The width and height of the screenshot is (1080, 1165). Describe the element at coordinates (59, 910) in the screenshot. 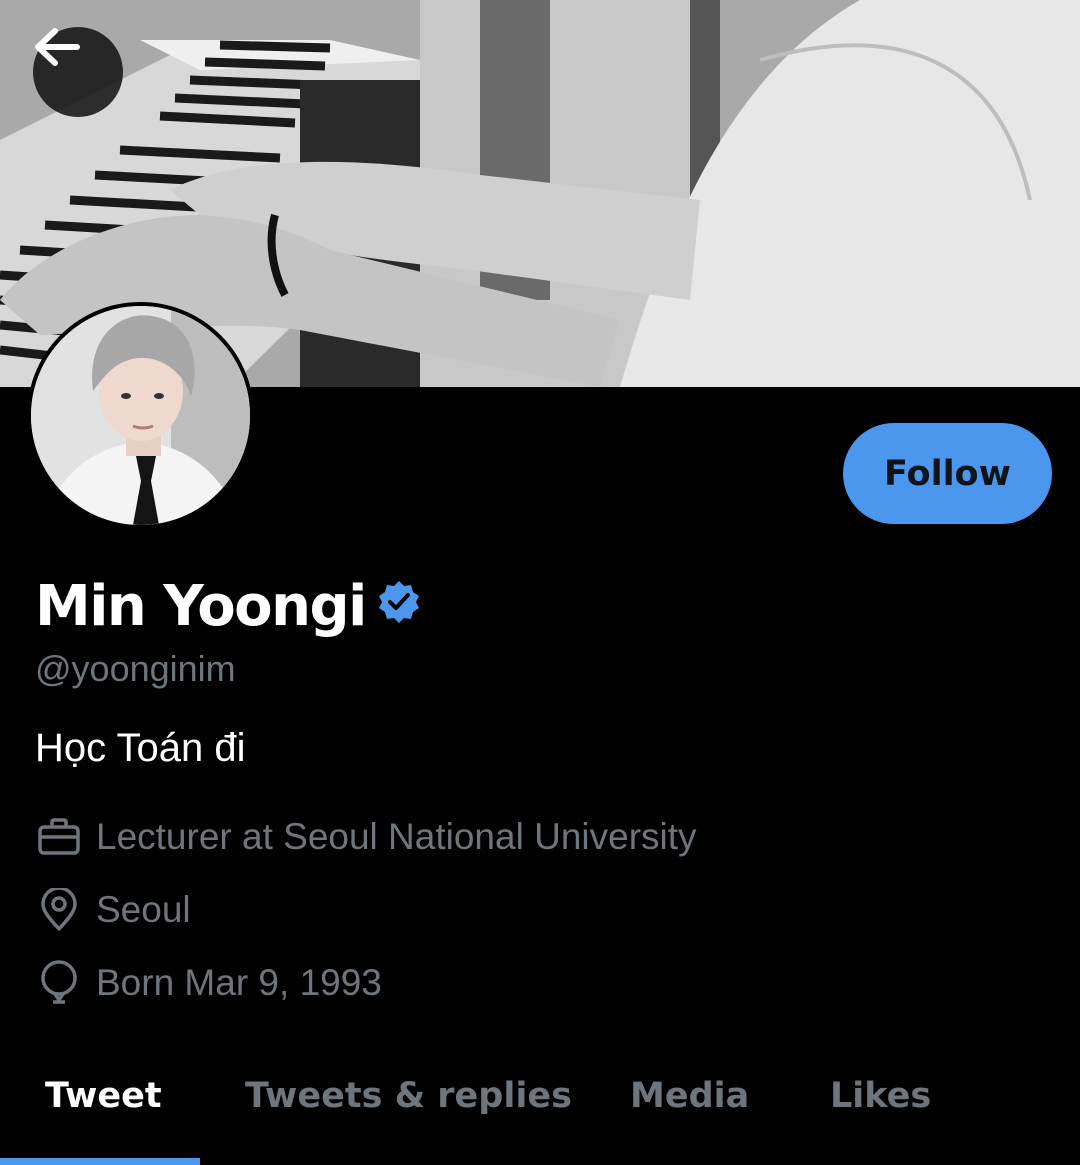

I see `location-pin-icon` at that location.